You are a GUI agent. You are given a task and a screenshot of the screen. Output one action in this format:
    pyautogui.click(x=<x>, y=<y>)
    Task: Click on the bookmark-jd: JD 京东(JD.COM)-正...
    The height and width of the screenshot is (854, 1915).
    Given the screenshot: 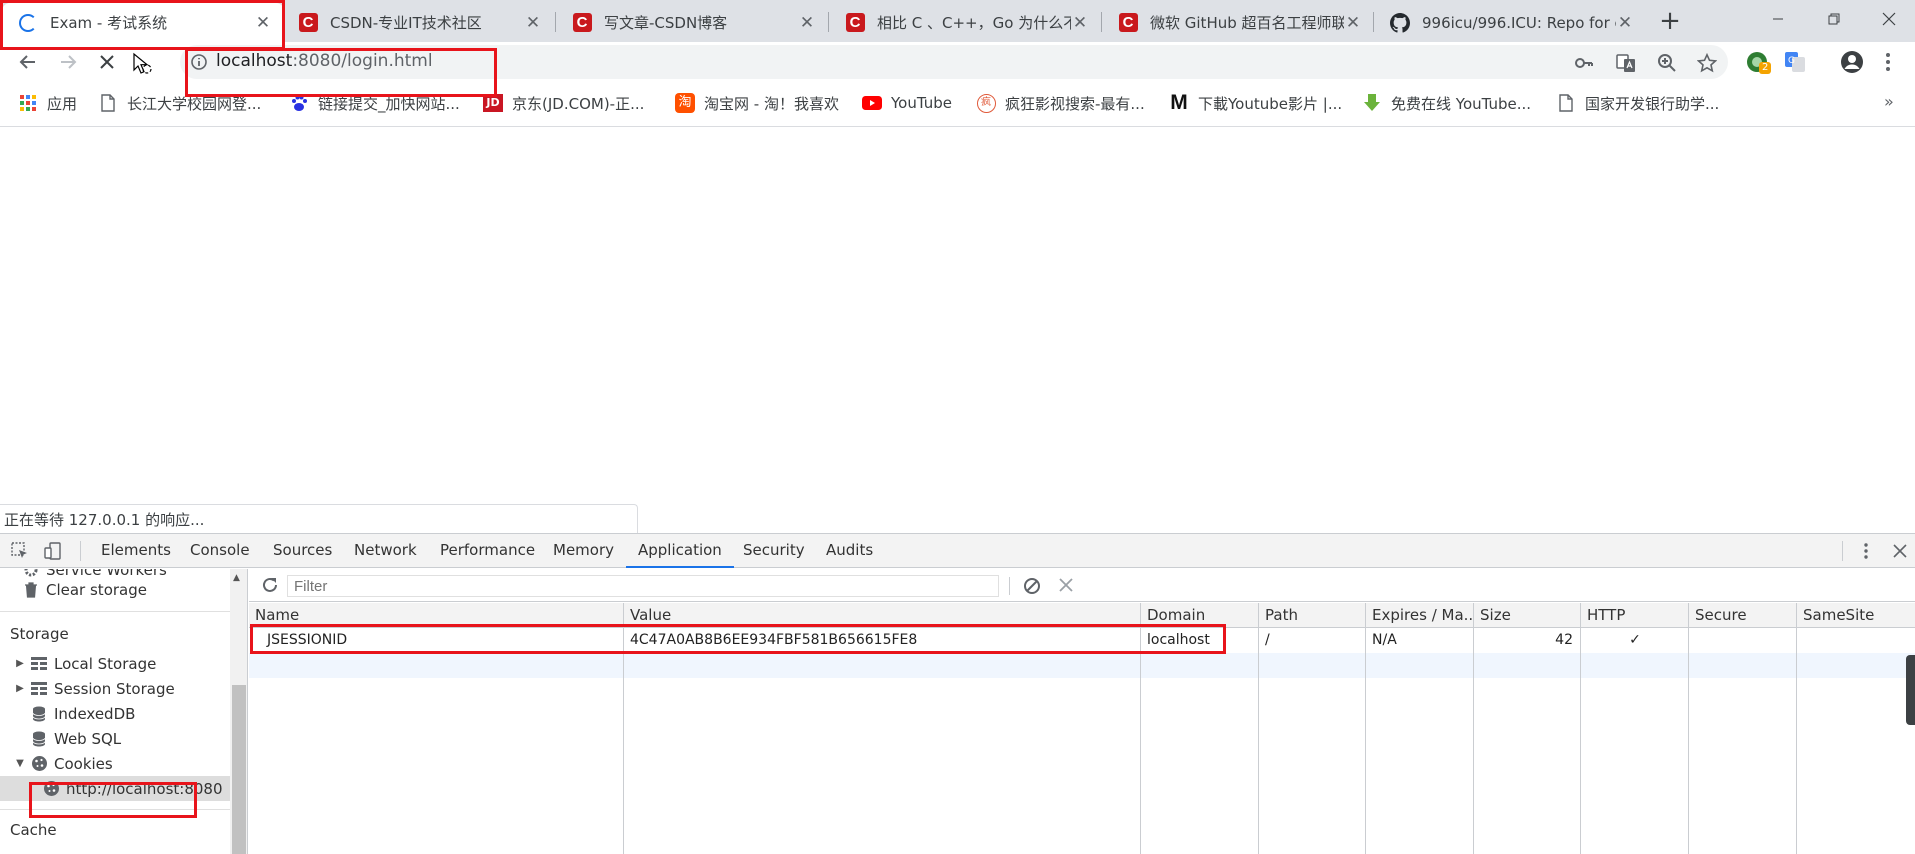 What is the action you would take?
    pyautogui.click(x=563, y=103)
    